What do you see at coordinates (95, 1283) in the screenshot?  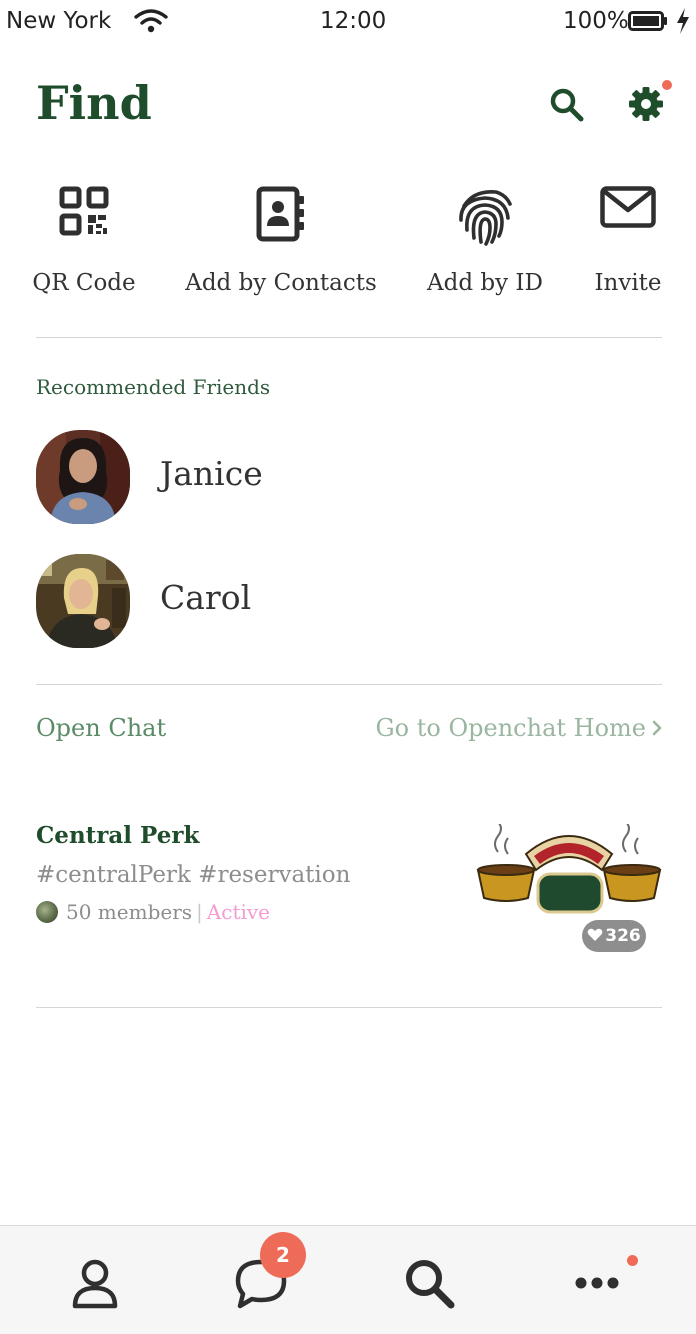 I see `friends-tab-person-icon` at bounding box center [95, 1283].